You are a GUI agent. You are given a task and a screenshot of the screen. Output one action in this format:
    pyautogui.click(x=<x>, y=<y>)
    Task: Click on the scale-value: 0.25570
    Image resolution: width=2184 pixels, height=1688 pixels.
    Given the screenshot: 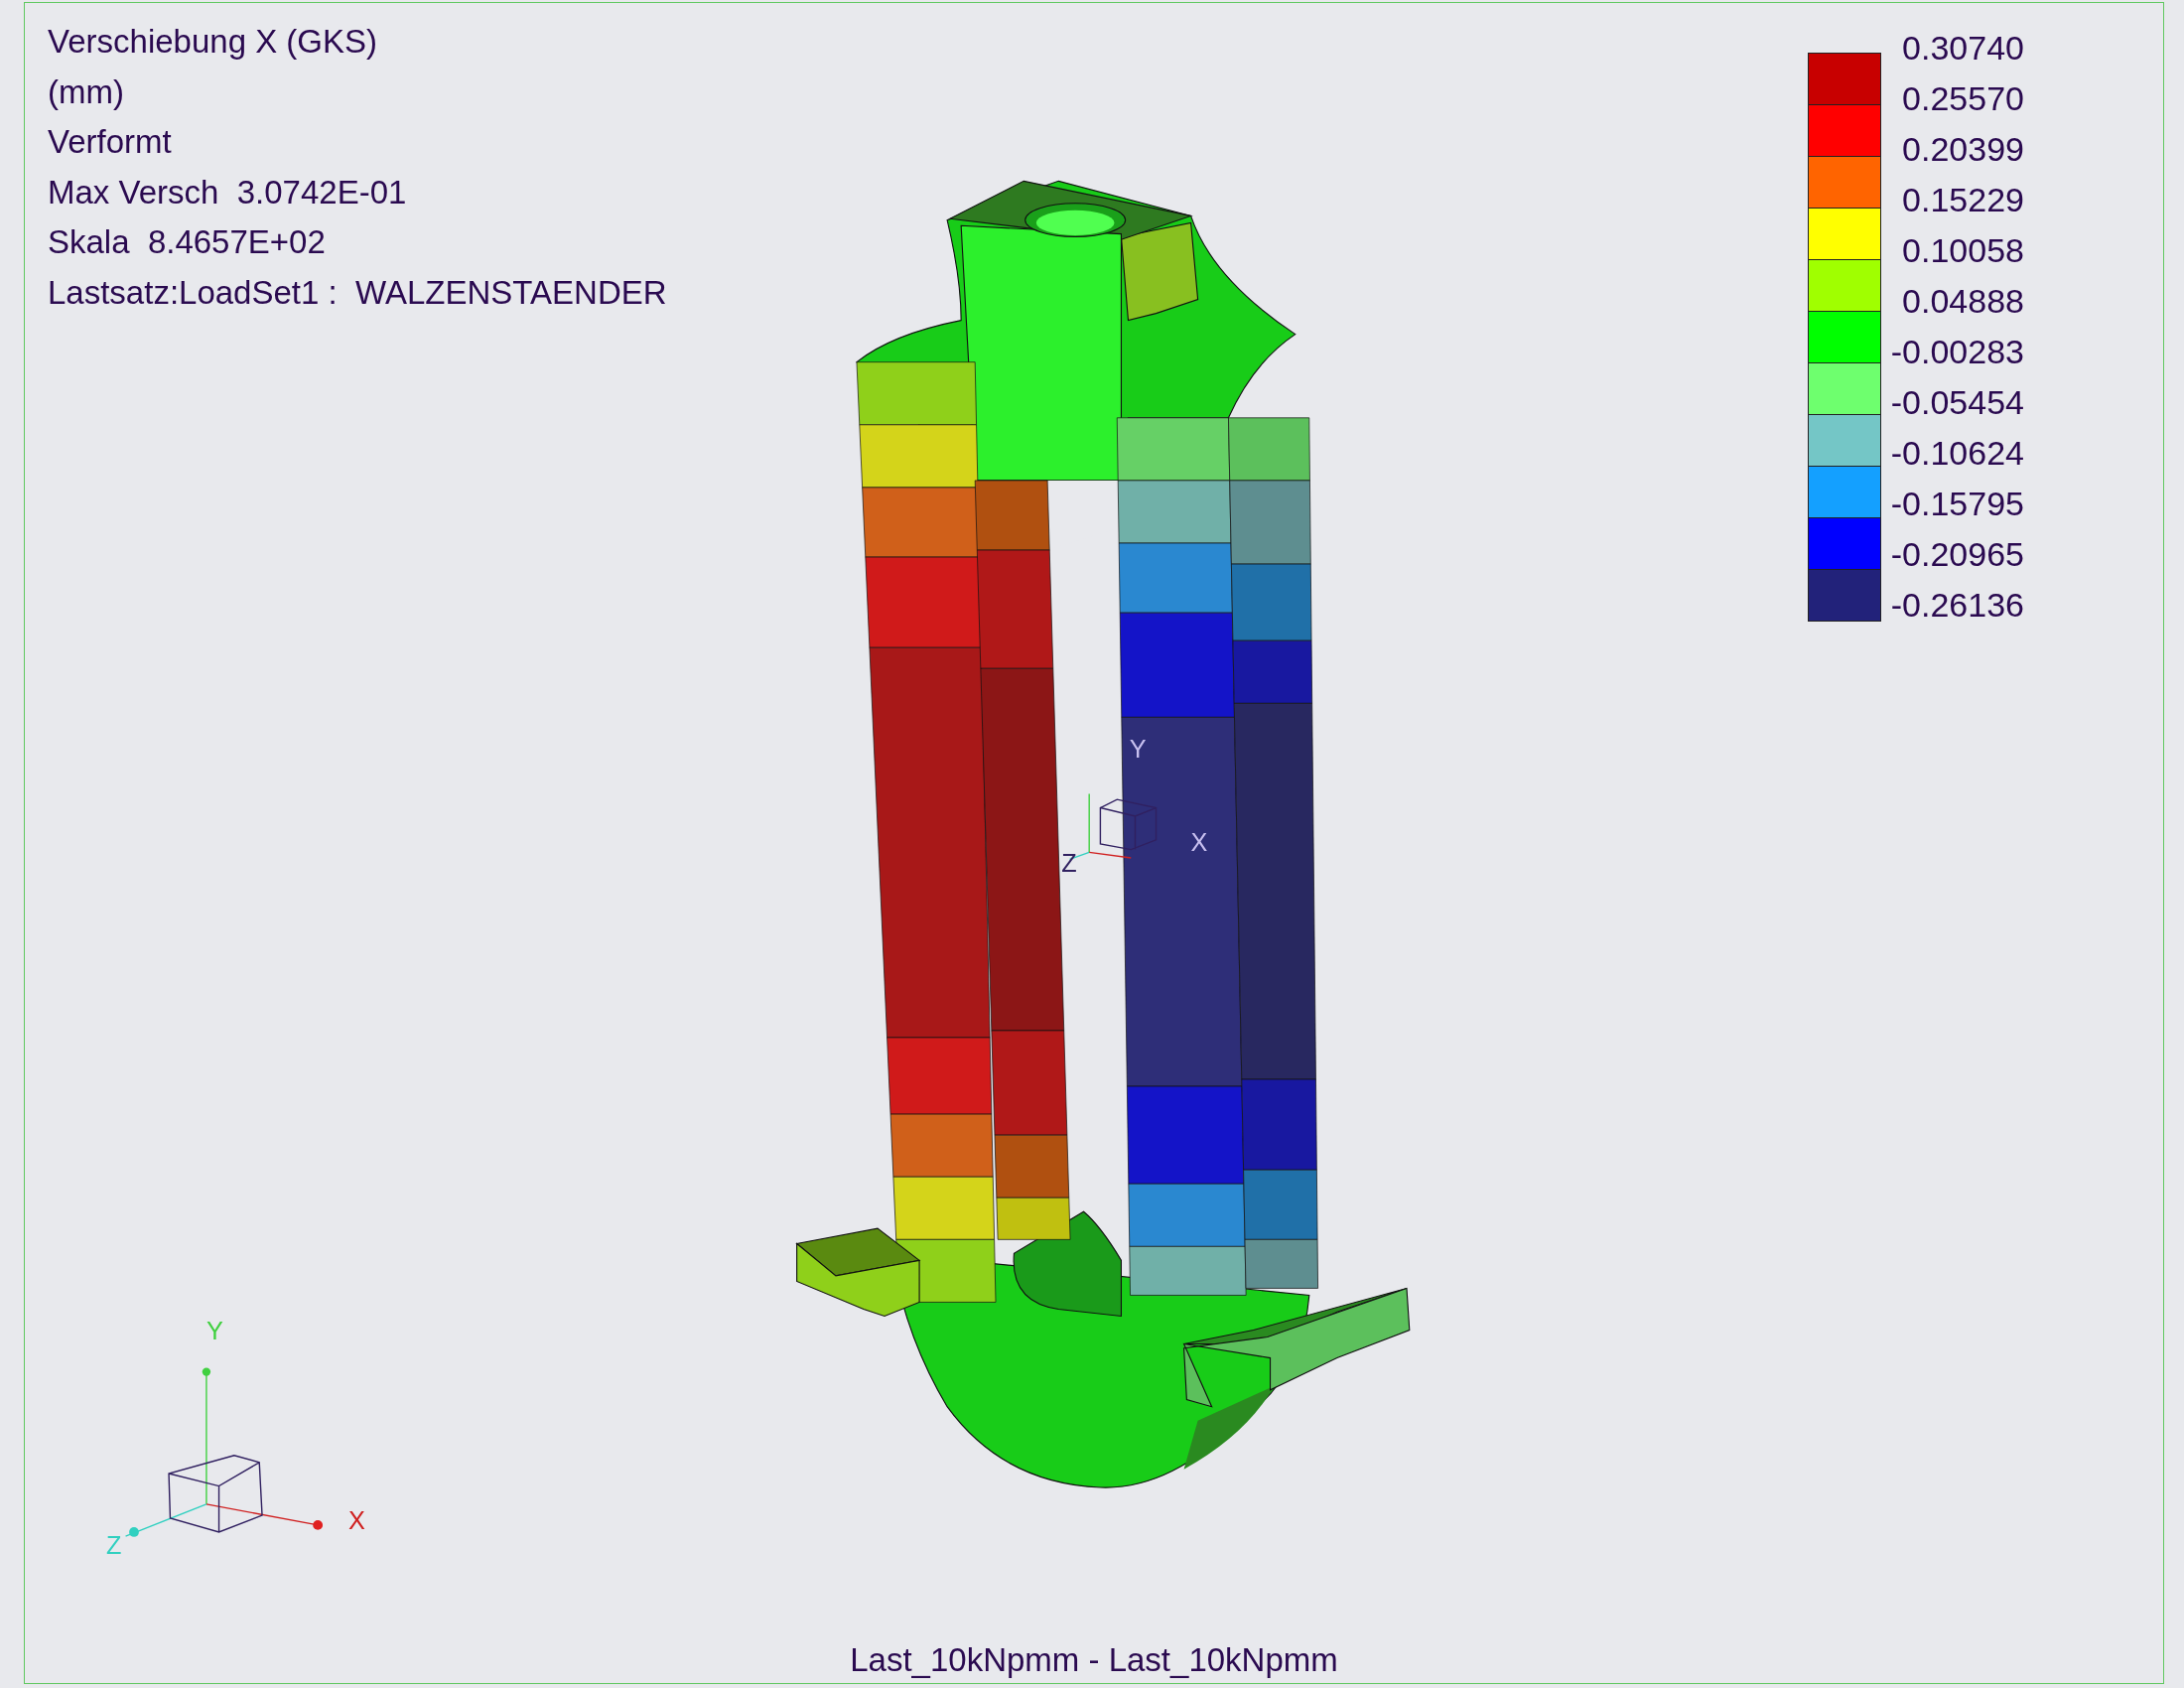 What is the action you would take?
    pyautogui.click(x=1963, y=98)
    